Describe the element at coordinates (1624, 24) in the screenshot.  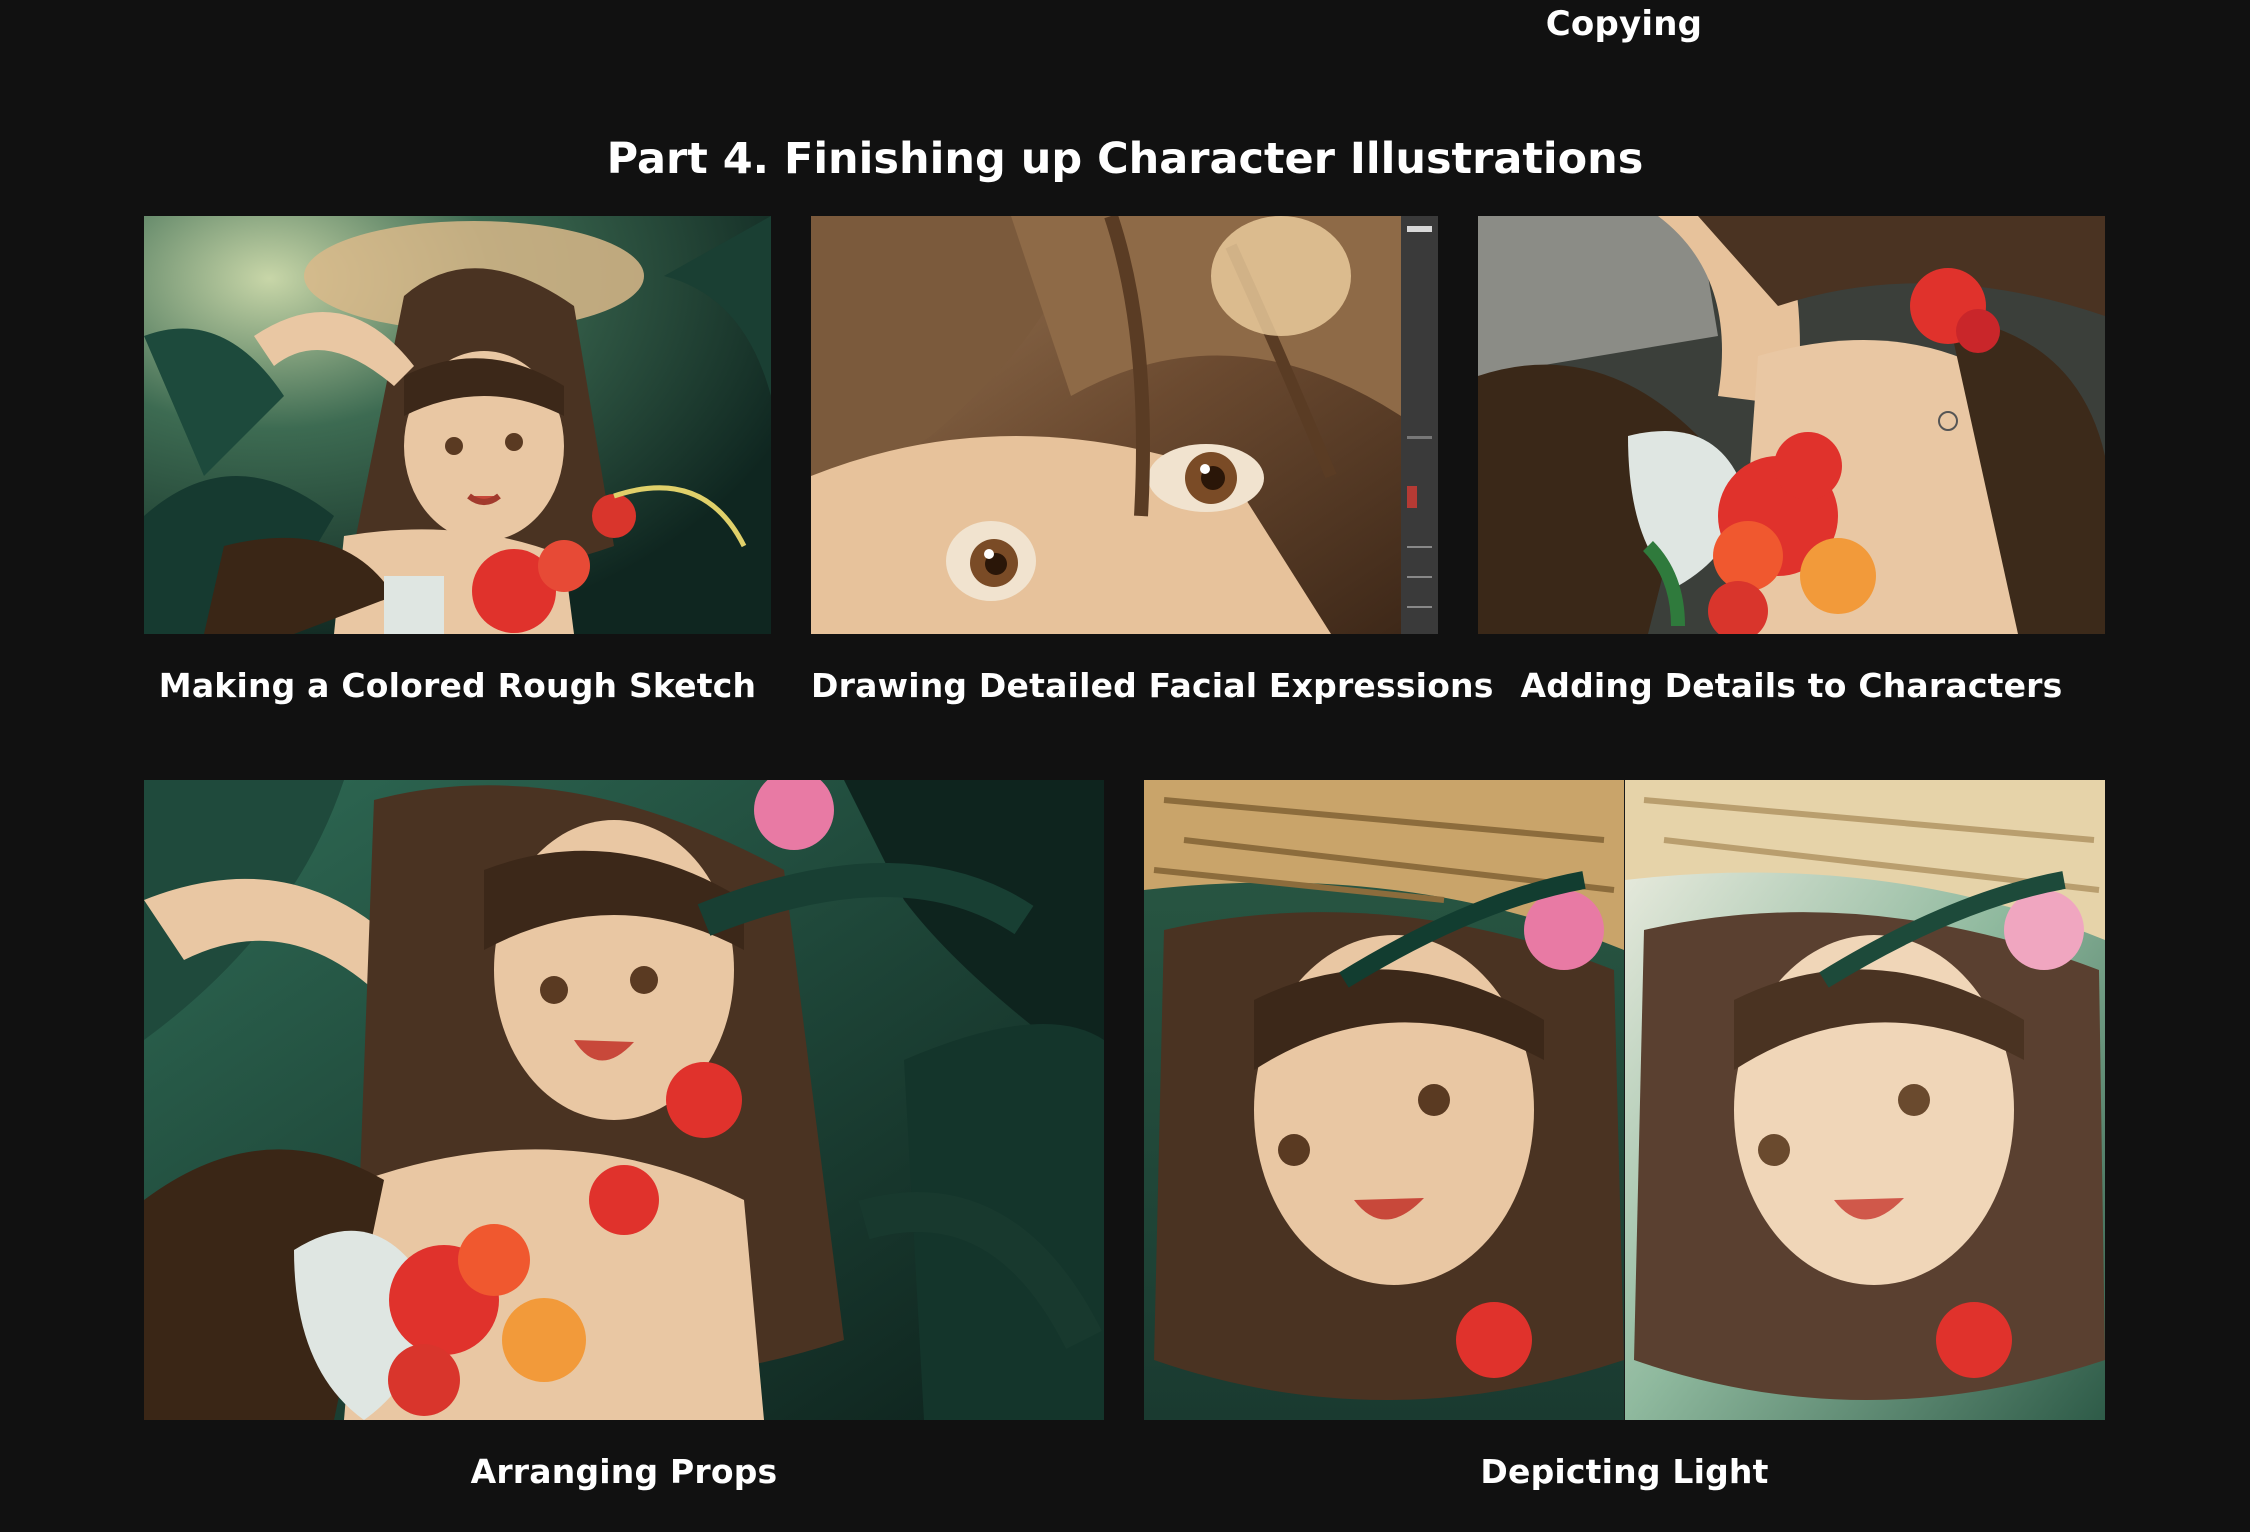
I see `top-caption: Copying` at that location.